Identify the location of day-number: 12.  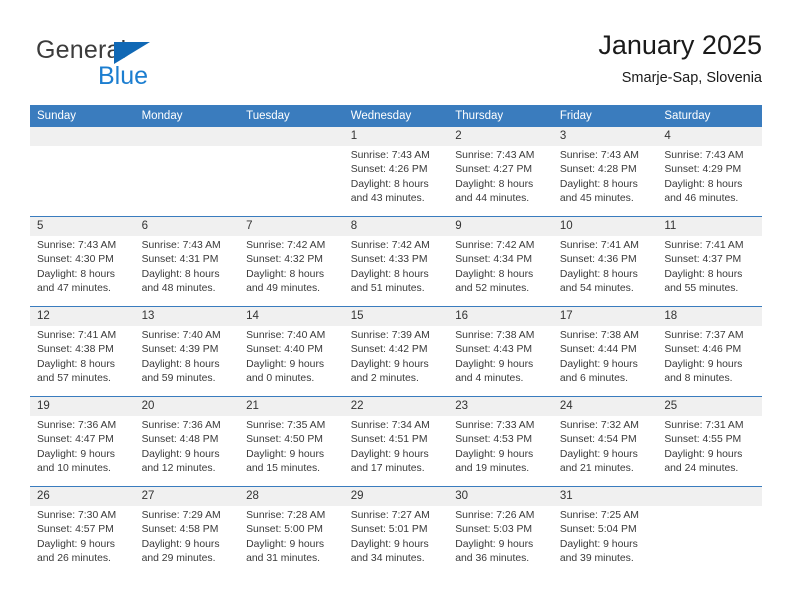
(82, 316).